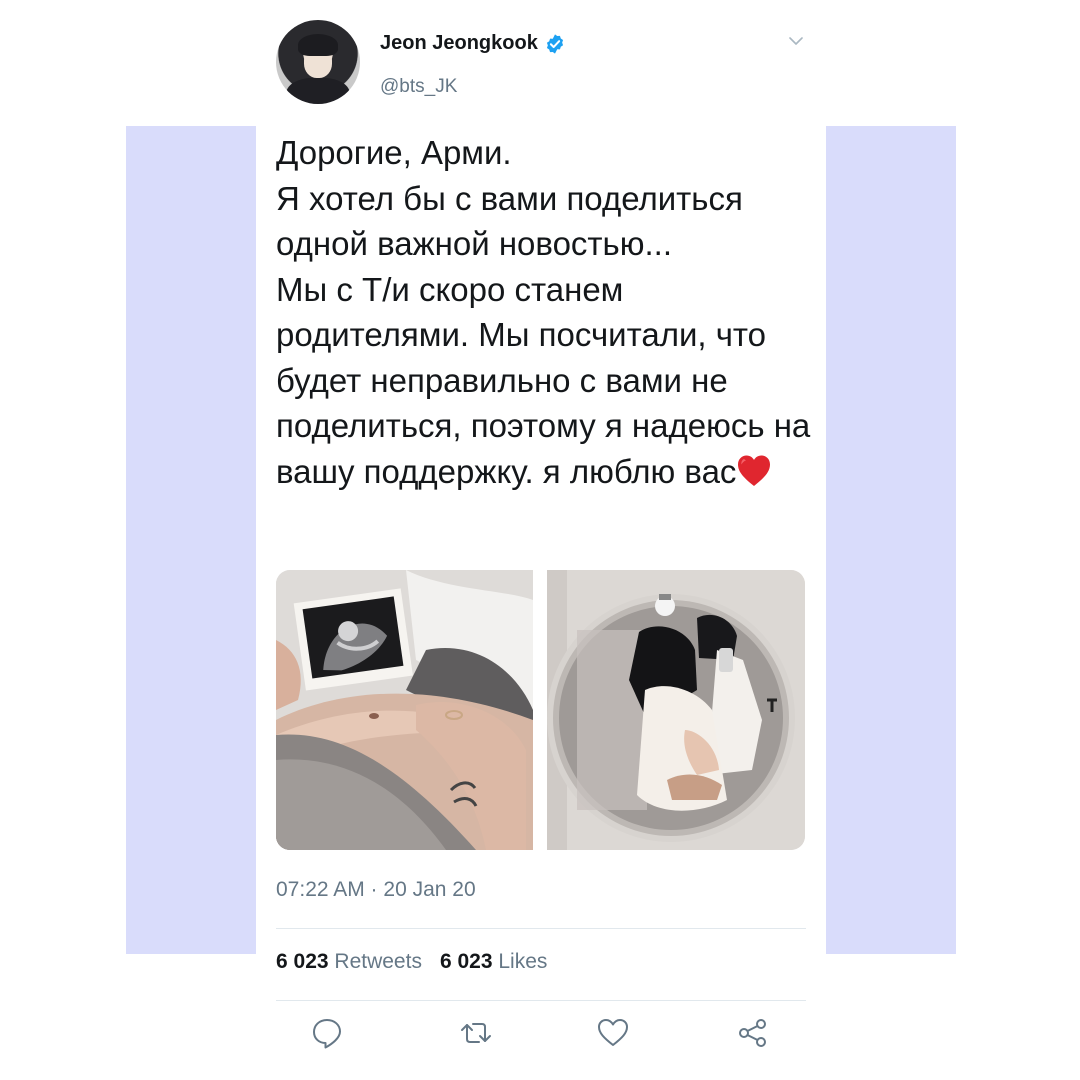  Describe the element at coordinates (378, 961) in the screenshot. I see `retweets-label: Retweets` at that location.